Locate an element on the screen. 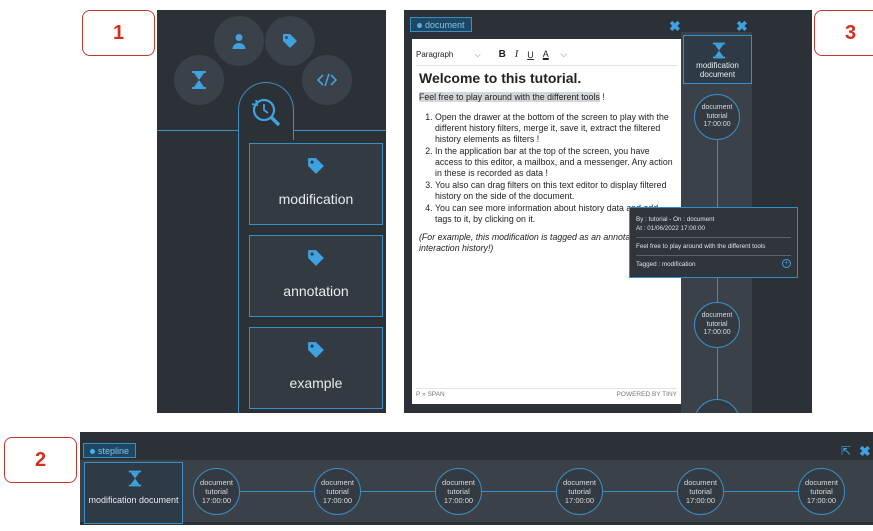 The image size is (873, 531). user-icon is located at coordinates (239, 41).